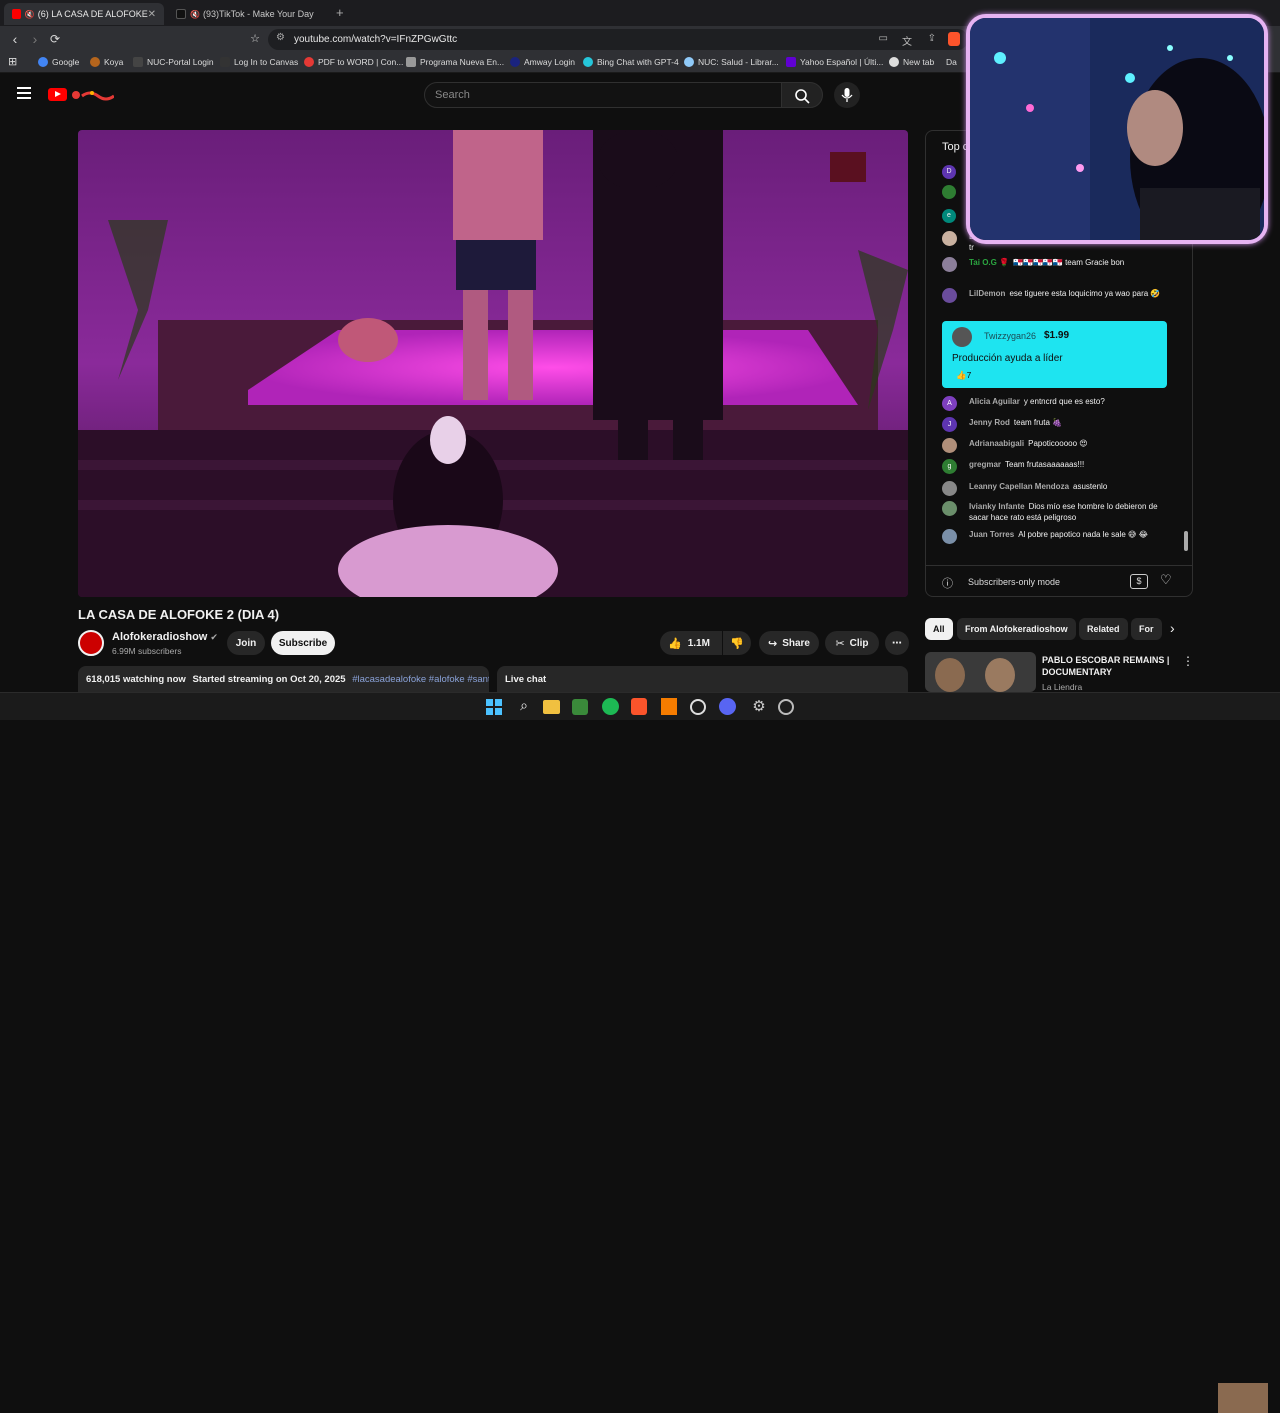 The image size is (1280, 1413). I want to click on bookmark-amway: Amway Login, so click(542, 62).